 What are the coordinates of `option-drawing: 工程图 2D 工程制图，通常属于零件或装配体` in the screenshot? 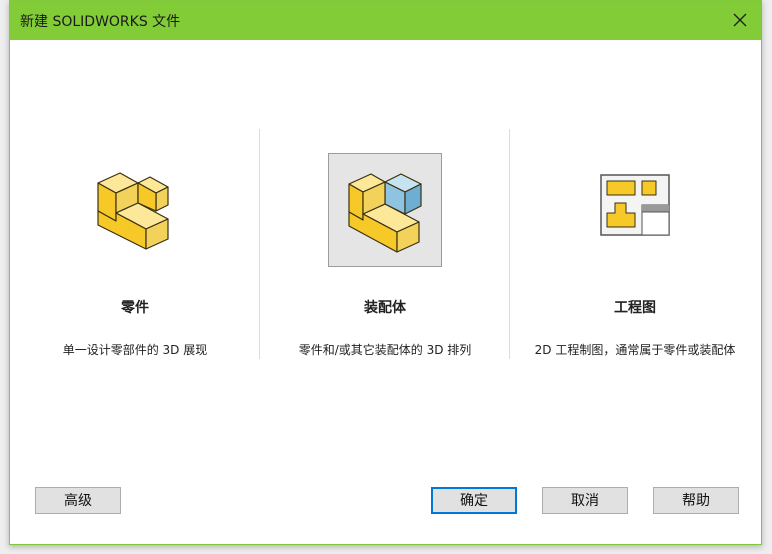 It's located at (635, 245).